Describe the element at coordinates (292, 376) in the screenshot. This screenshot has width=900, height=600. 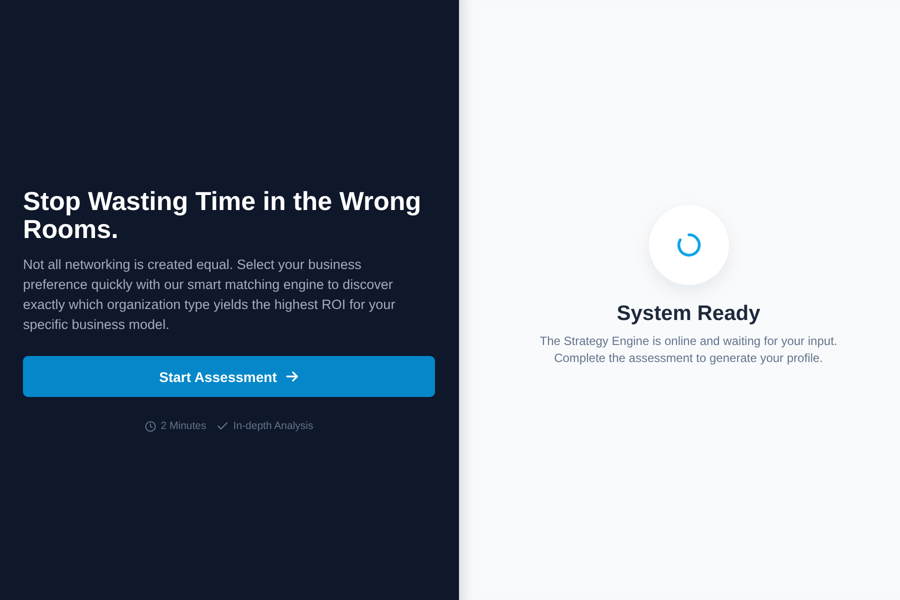
I see `arrow-right-icon` at that location.